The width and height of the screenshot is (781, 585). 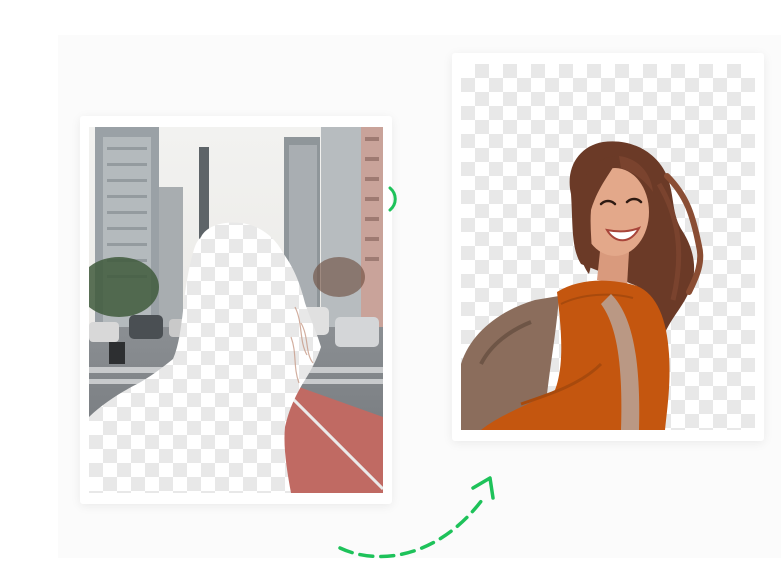 I want to click on accent-curve, so click(x=392, y=199).